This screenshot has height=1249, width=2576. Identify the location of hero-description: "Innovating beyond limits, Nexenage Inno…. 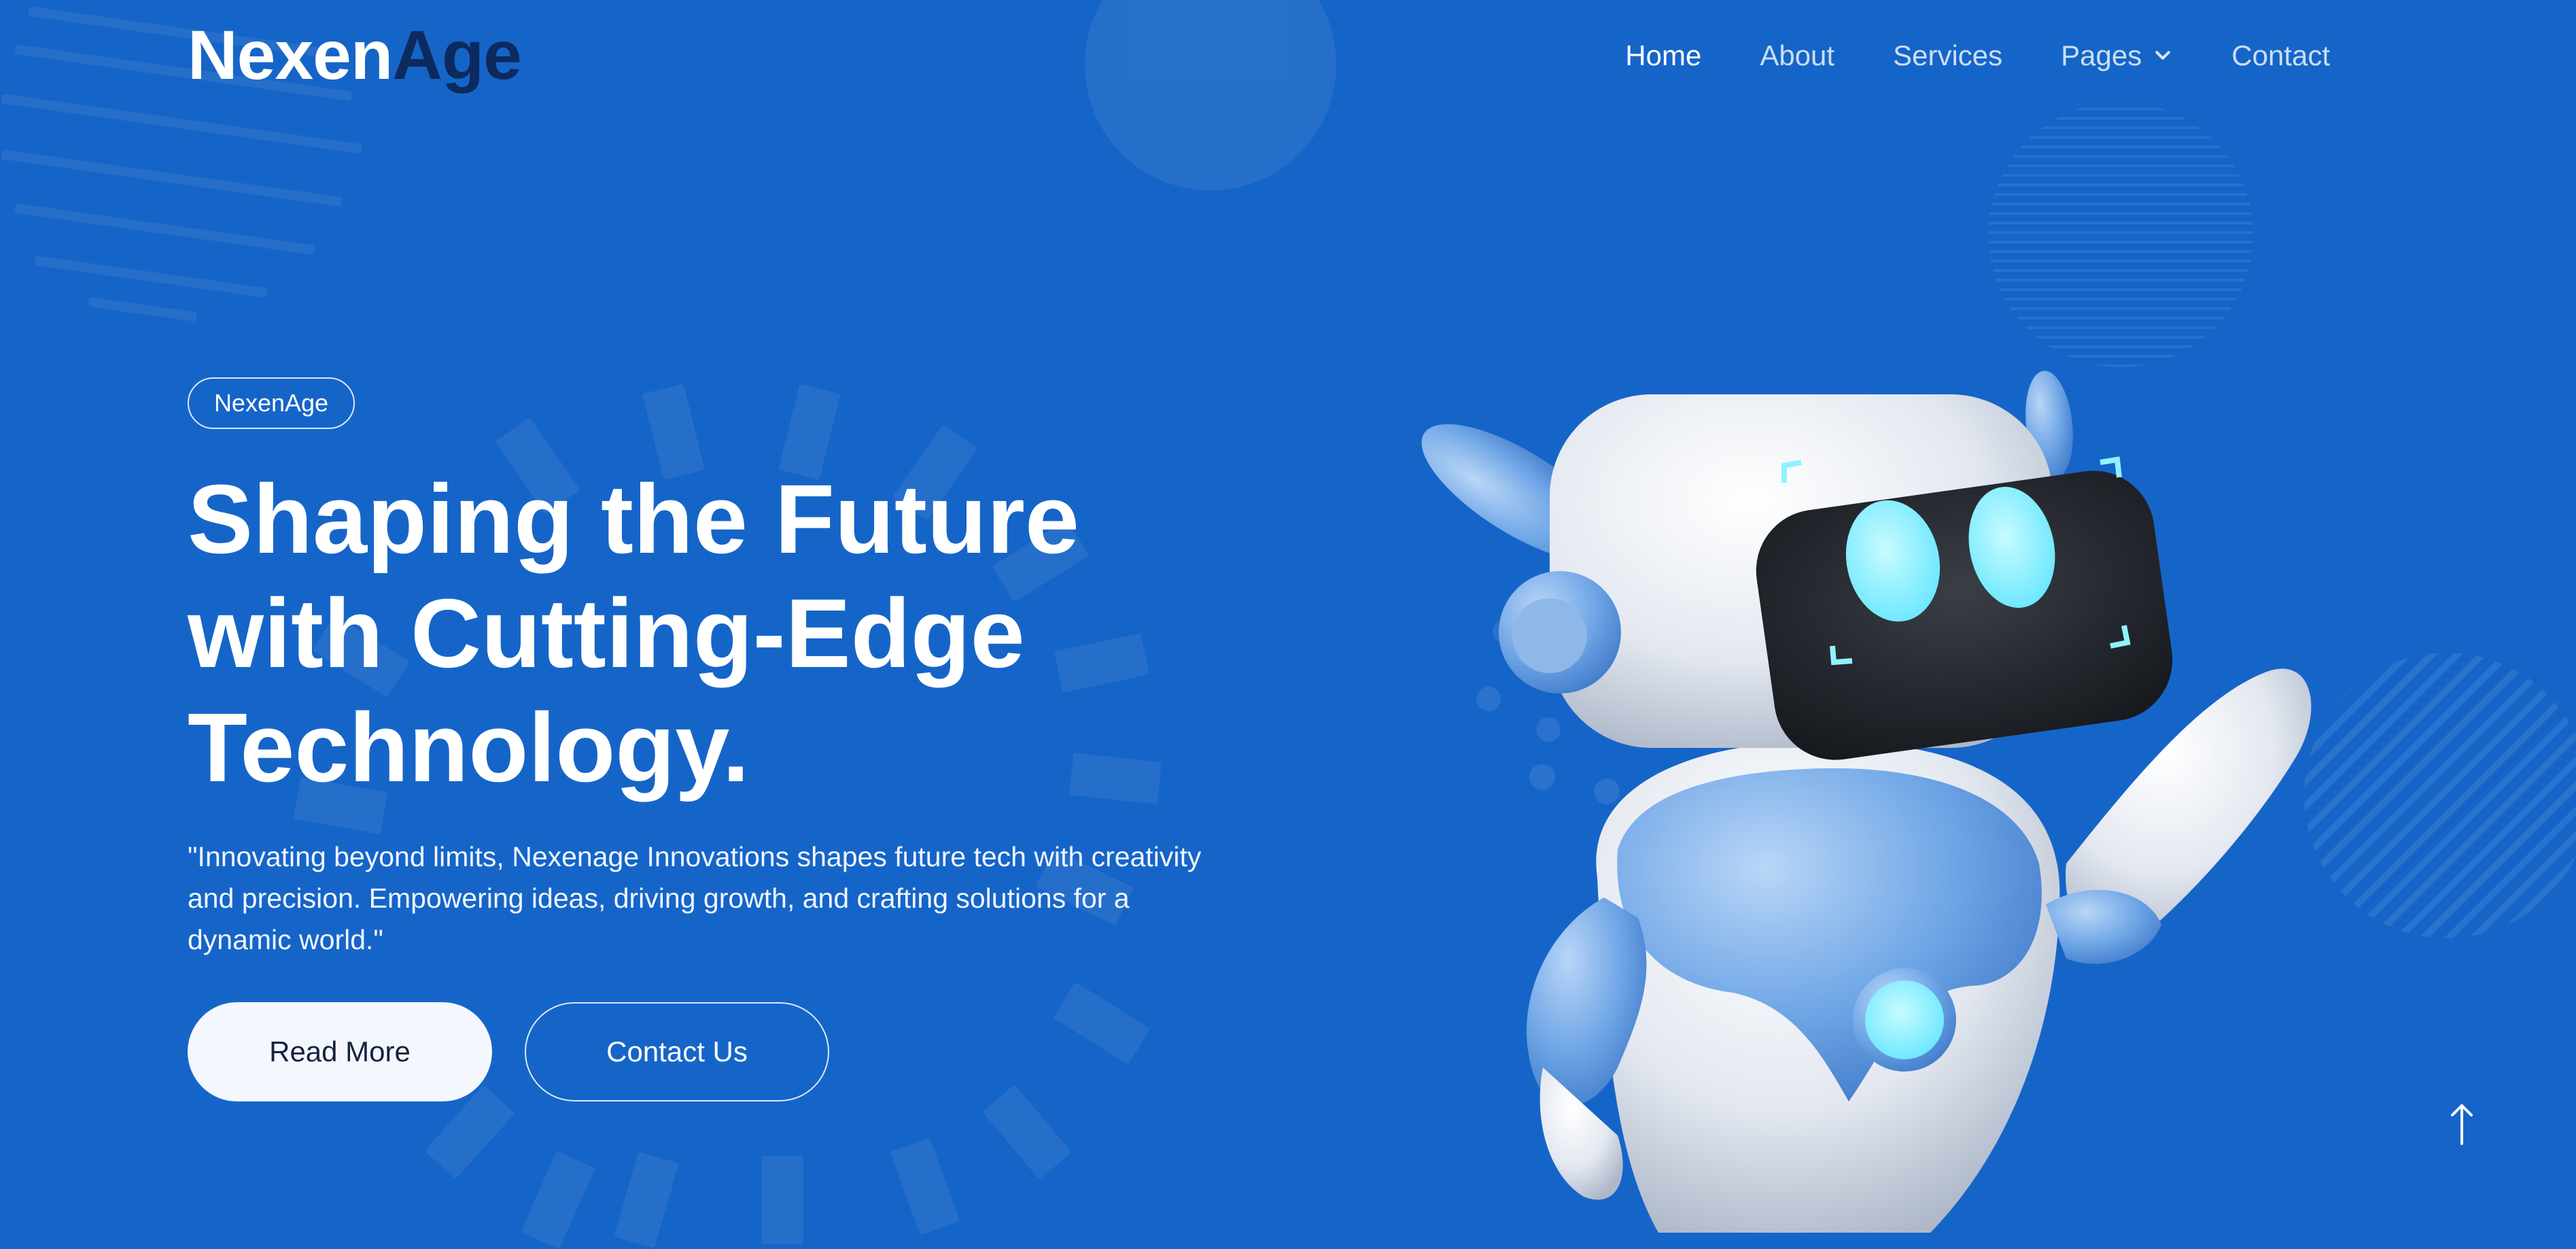
(718, 898).